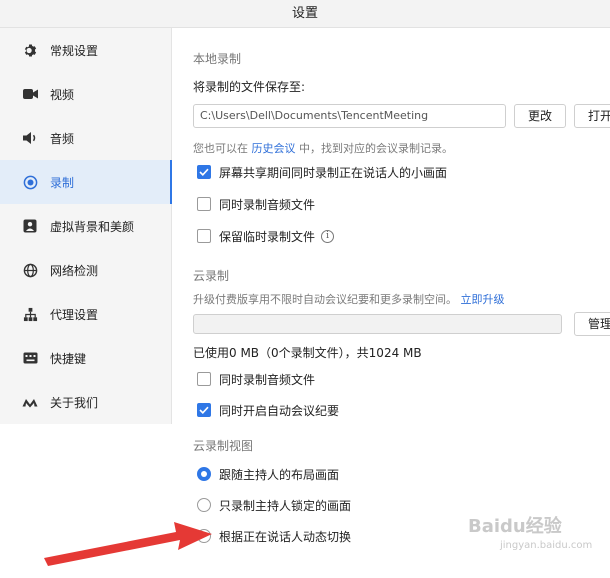  What do you see at coordinates (86, 138) in the screenshot?
I see `sidebar-item-audio: 音频` at bounding box center [86, 138].